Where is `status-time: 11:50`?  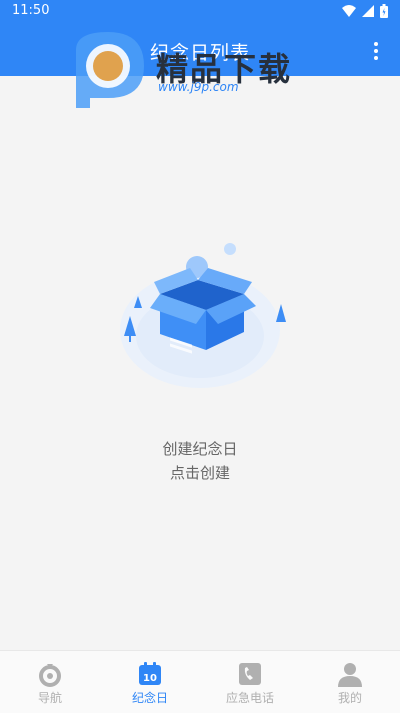 status-time: 11:50 is located at coordinates (31, 10).